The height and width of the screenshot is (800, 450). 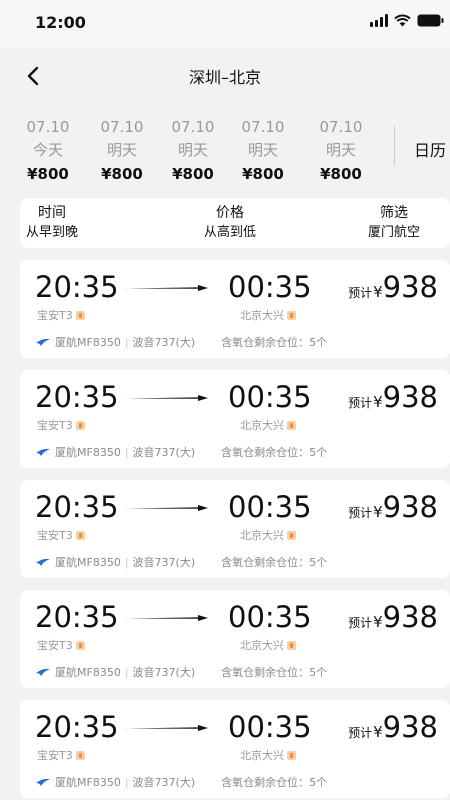 What do you see at coordinates (430, 149) in the screenshot?
I see `calendar-button: 日历` at bounding box center [430, 149].